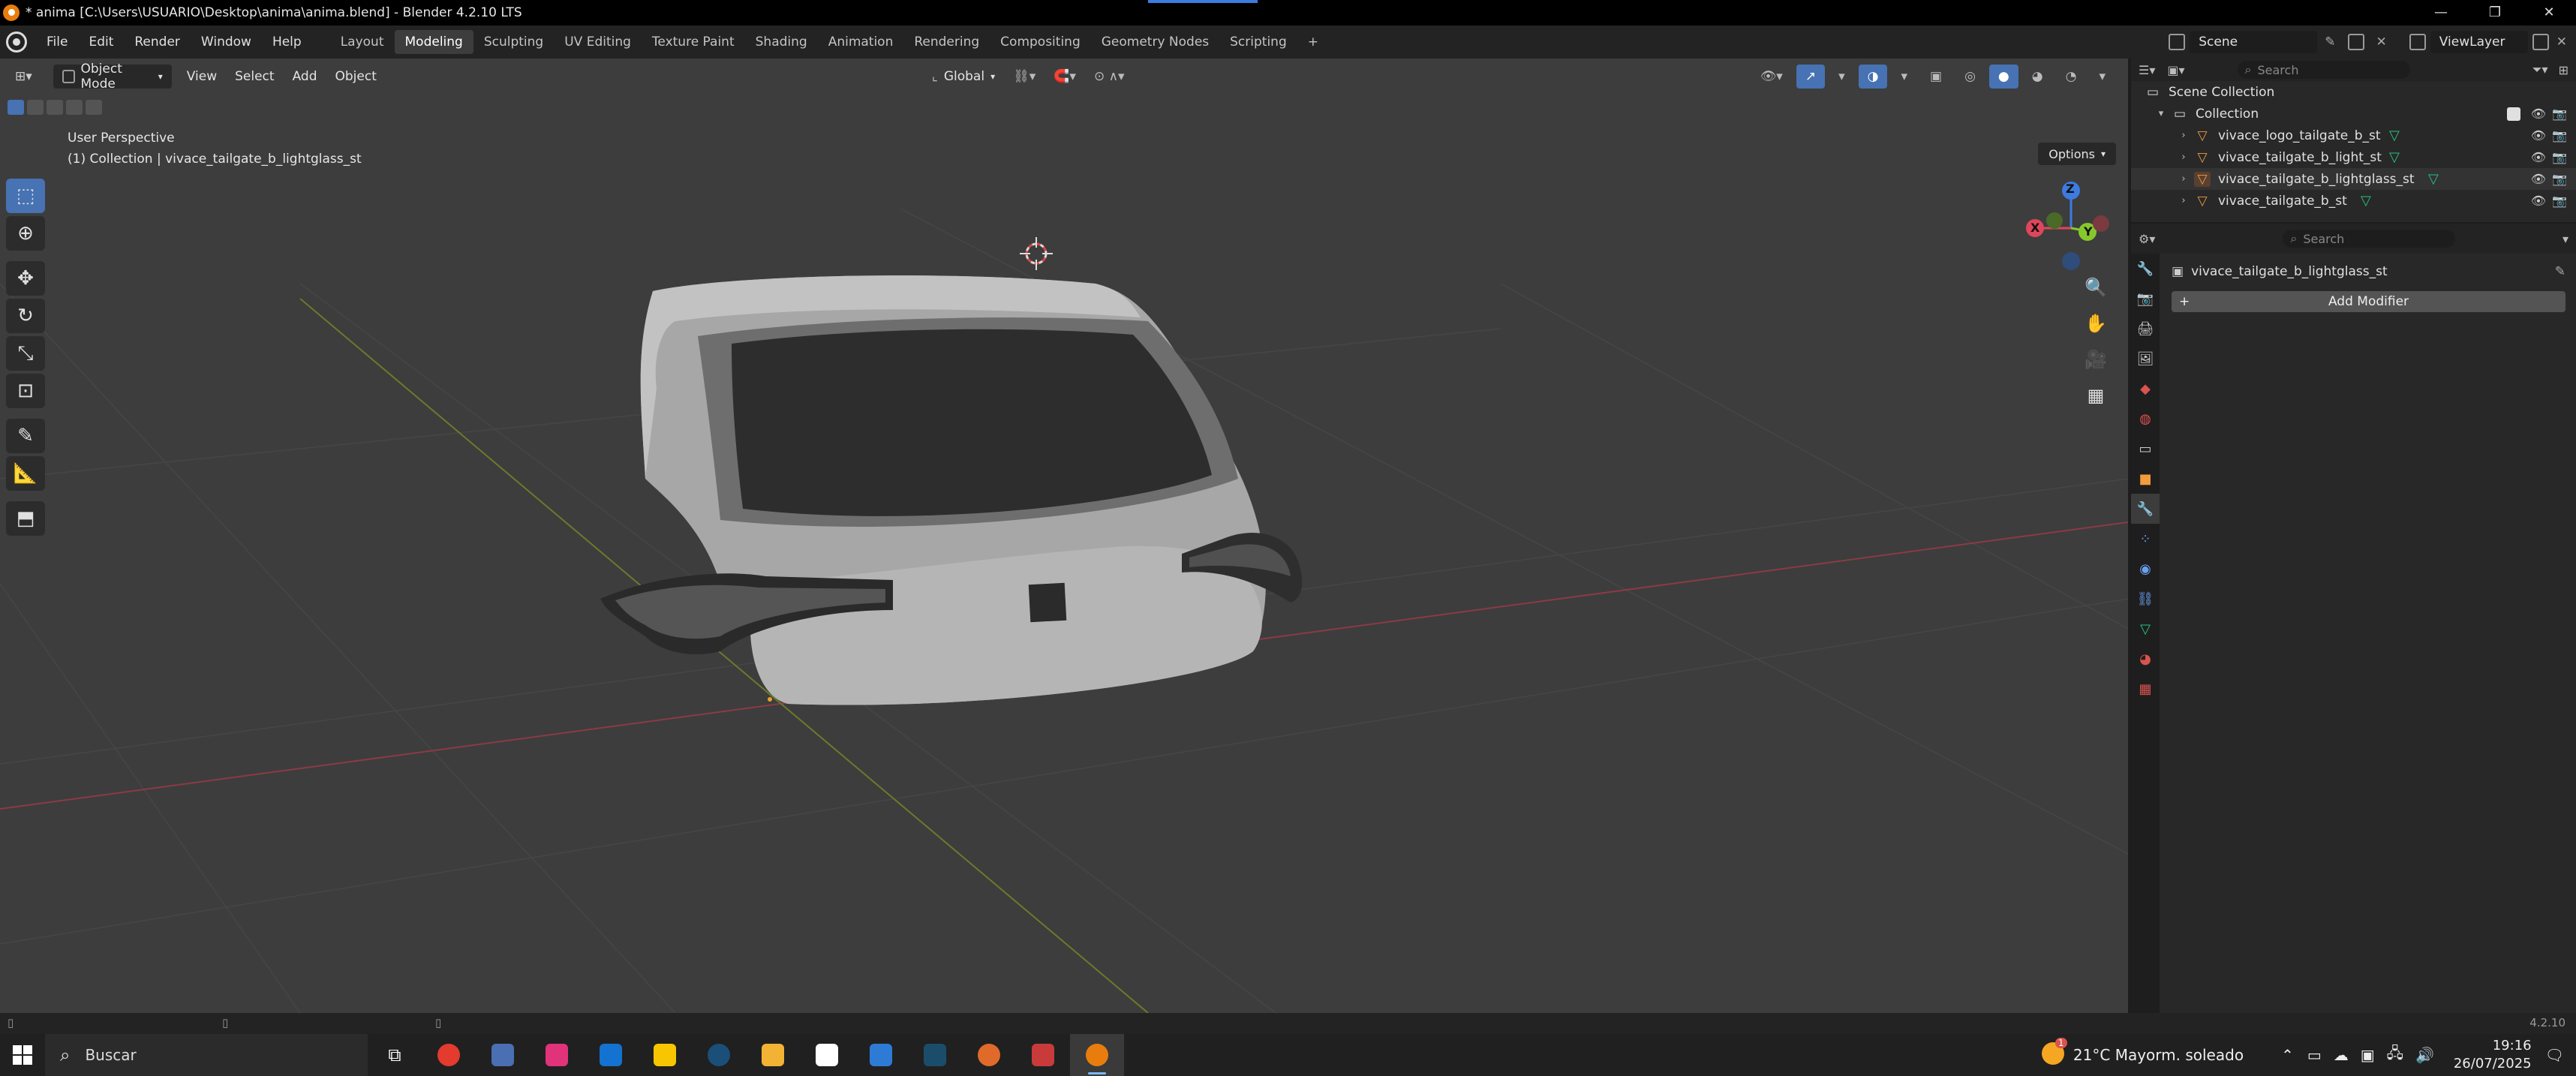 This screenshot has width=2576, height=1076. Describe the element at coordinates (827, 1055) in the screenshot. I see `capcut-icon` at that location.